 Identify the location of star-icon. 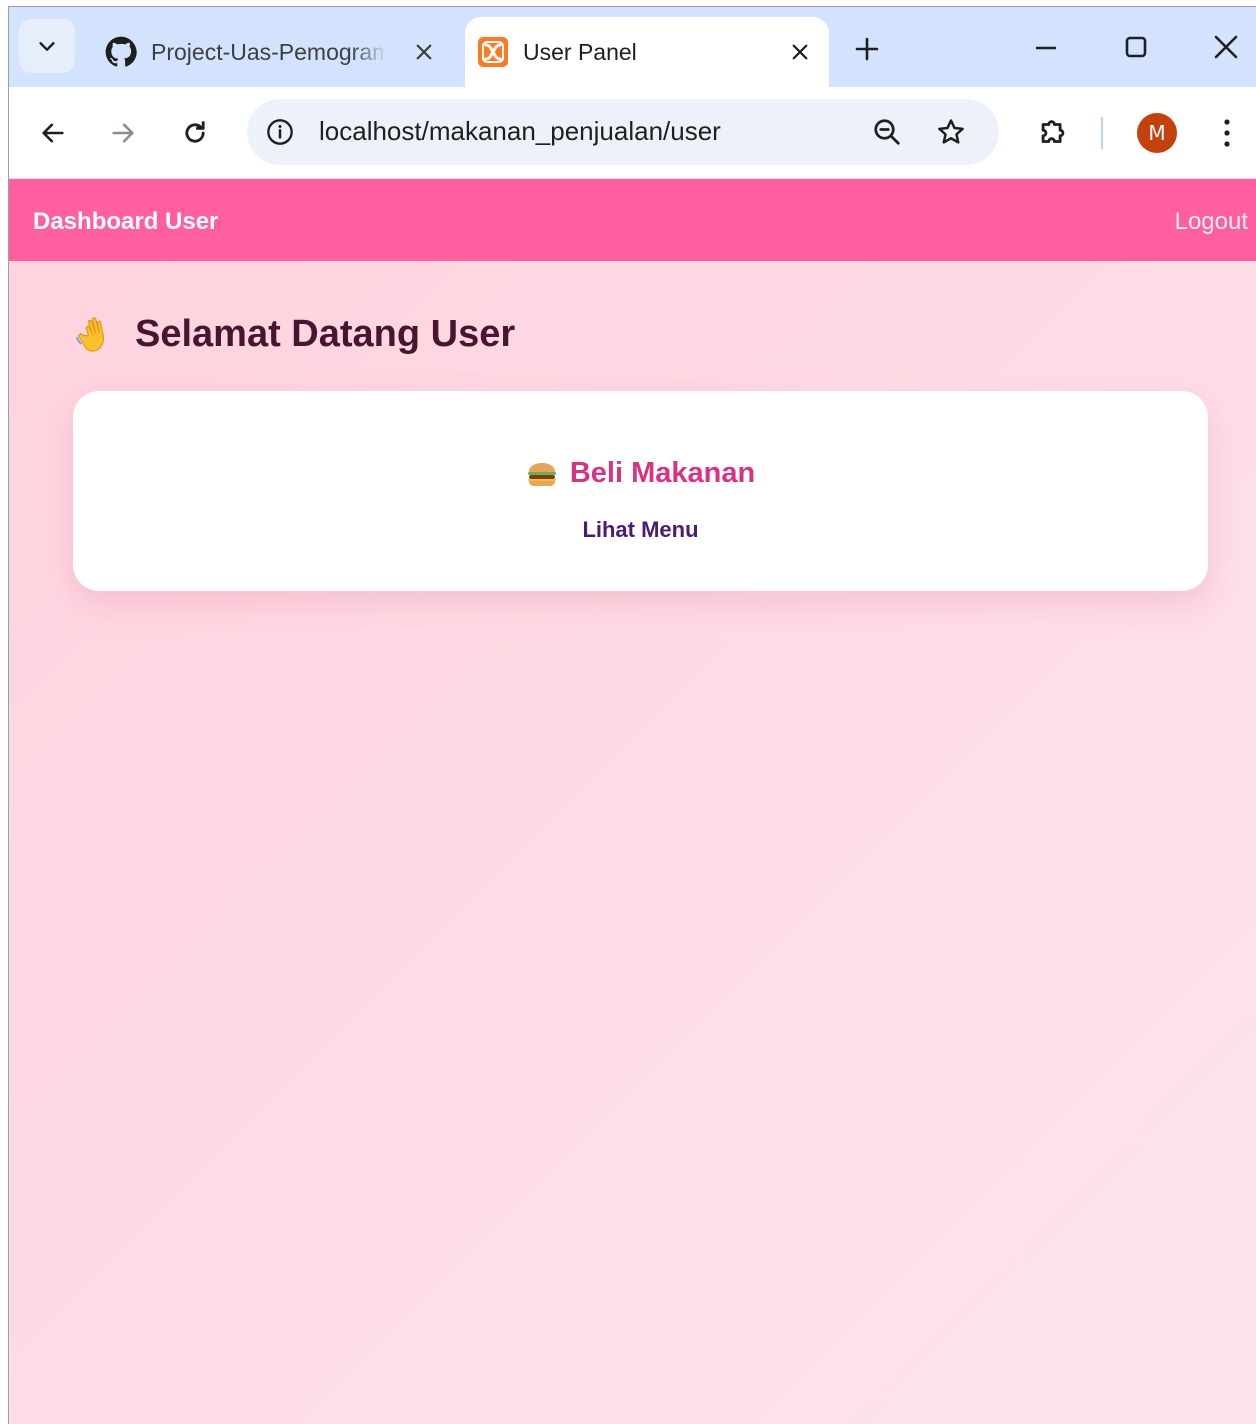
(951, 131).